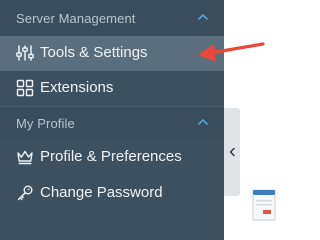 Image resolution: width=320 pixels, height=240 pixels. I want to click on sidebar-item-profile-preferences: Profile & Preferences, so click(112, 157).